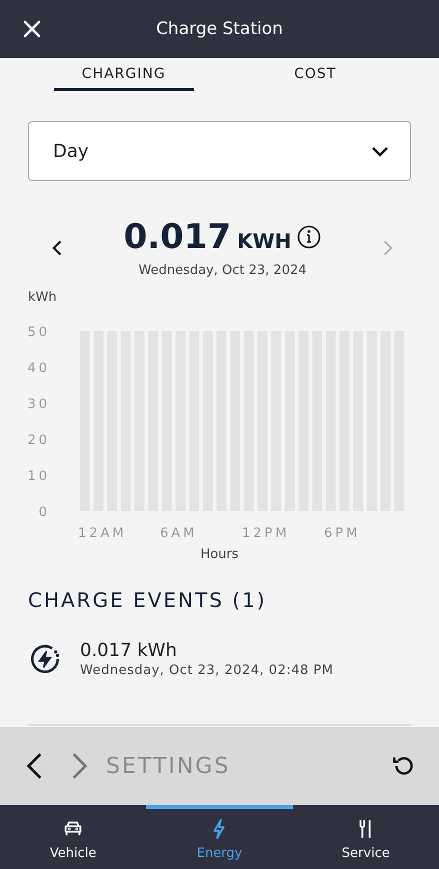  Describe the element at coordinates (342, 533) in the screenshot. I see `x-tick-label: 6PM` at that location.